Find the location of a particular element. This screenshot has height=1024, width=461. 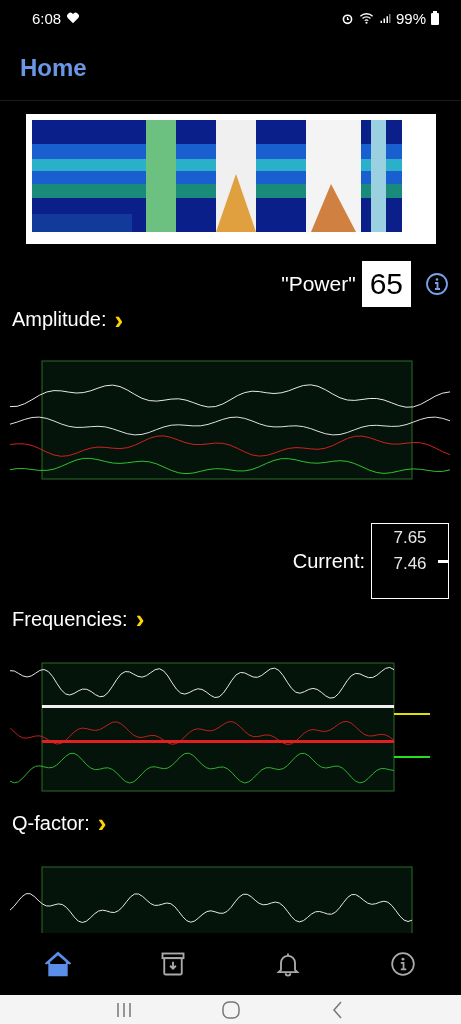

page-title: Home is located at coordinates (53, 68).